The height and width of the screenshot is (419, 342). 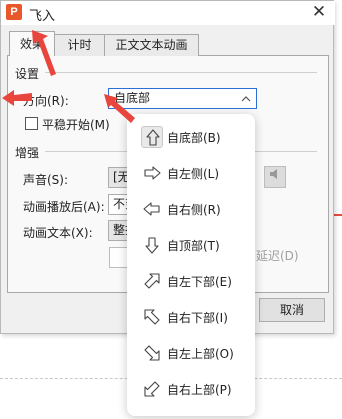 I want to click on annotation-arrow-select, so click(x=119, y=108).